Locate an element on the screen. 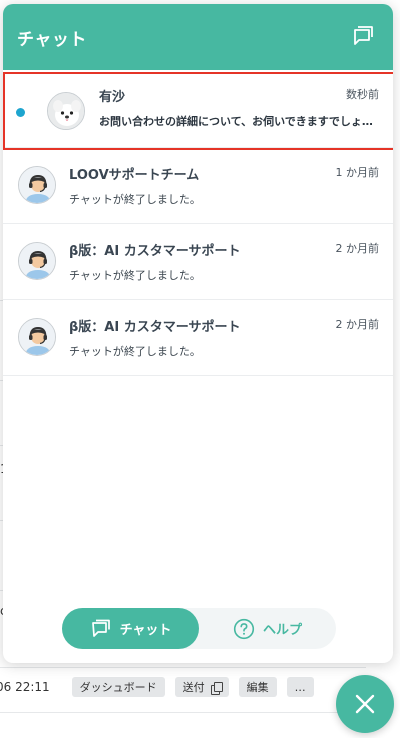  send-button-label: 送付 is located at coordinates (193, 687).